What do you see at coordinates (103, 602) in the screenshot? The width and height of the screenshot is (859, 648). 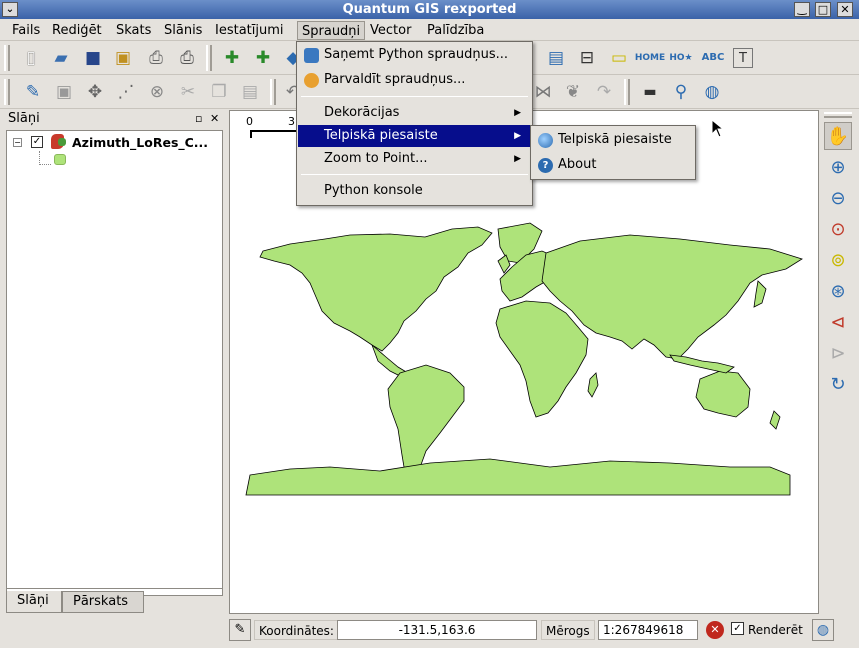 I see `tab-overview: Pārskats` at bounding box center [103, 602].